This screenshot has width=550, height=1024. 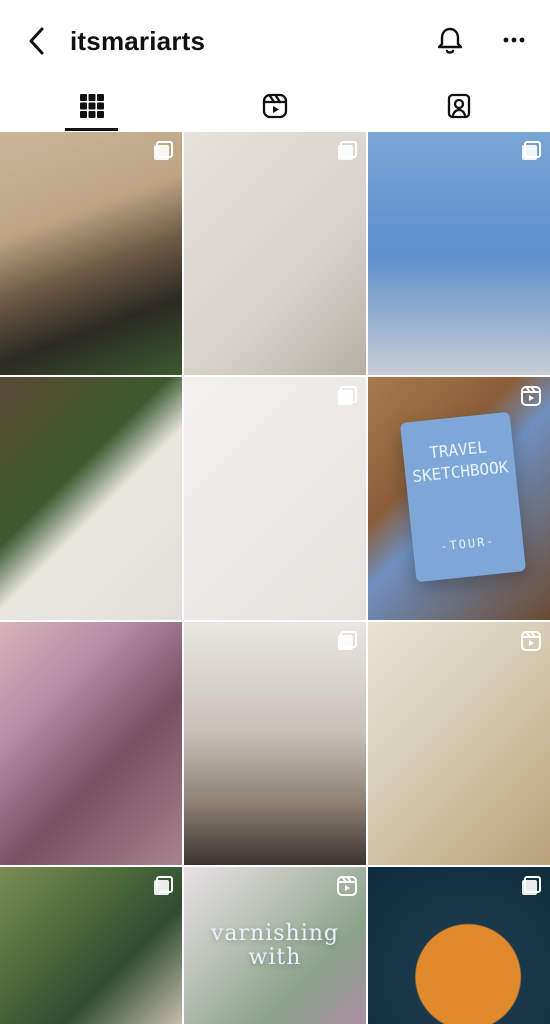 I want to click on post-tile: varnishing with, so click(x=275, y=945).